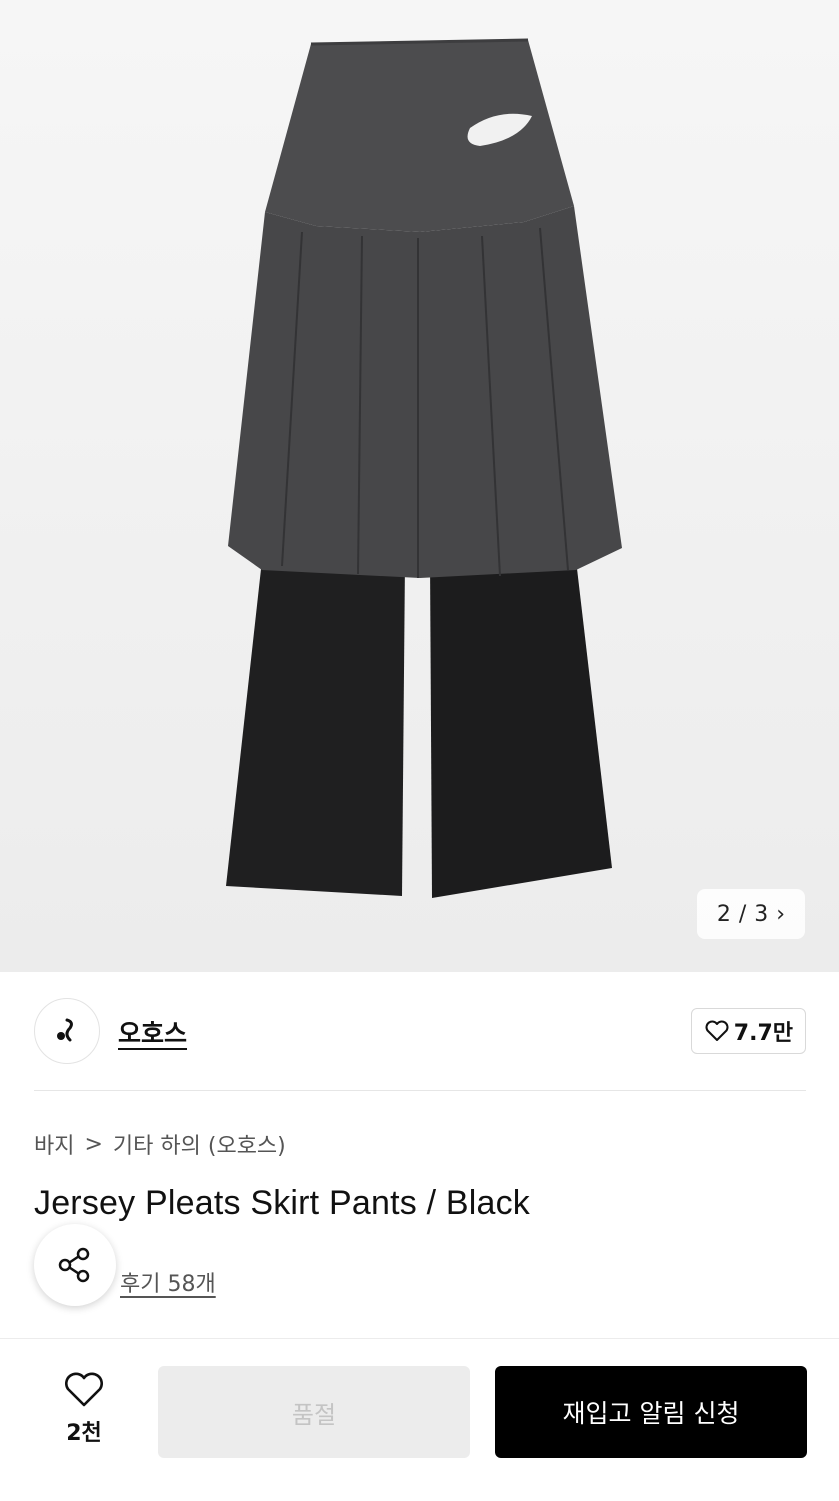 This screenshot has width=839, height=1501. What do you see at coordinates (282, 1203) in the screenshot?
I see `product-title: Jersey Pleats Skirt Pants / Black` at bounding box center [282, 1203].